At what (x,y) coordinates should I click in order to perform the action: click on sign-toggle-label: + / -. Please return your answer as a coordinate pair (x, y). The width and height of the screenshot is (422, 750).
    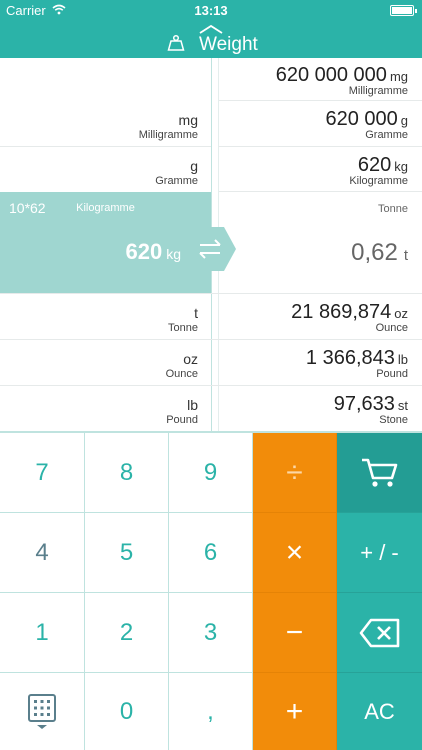
    Looking at the image, I should click on (379, 552).